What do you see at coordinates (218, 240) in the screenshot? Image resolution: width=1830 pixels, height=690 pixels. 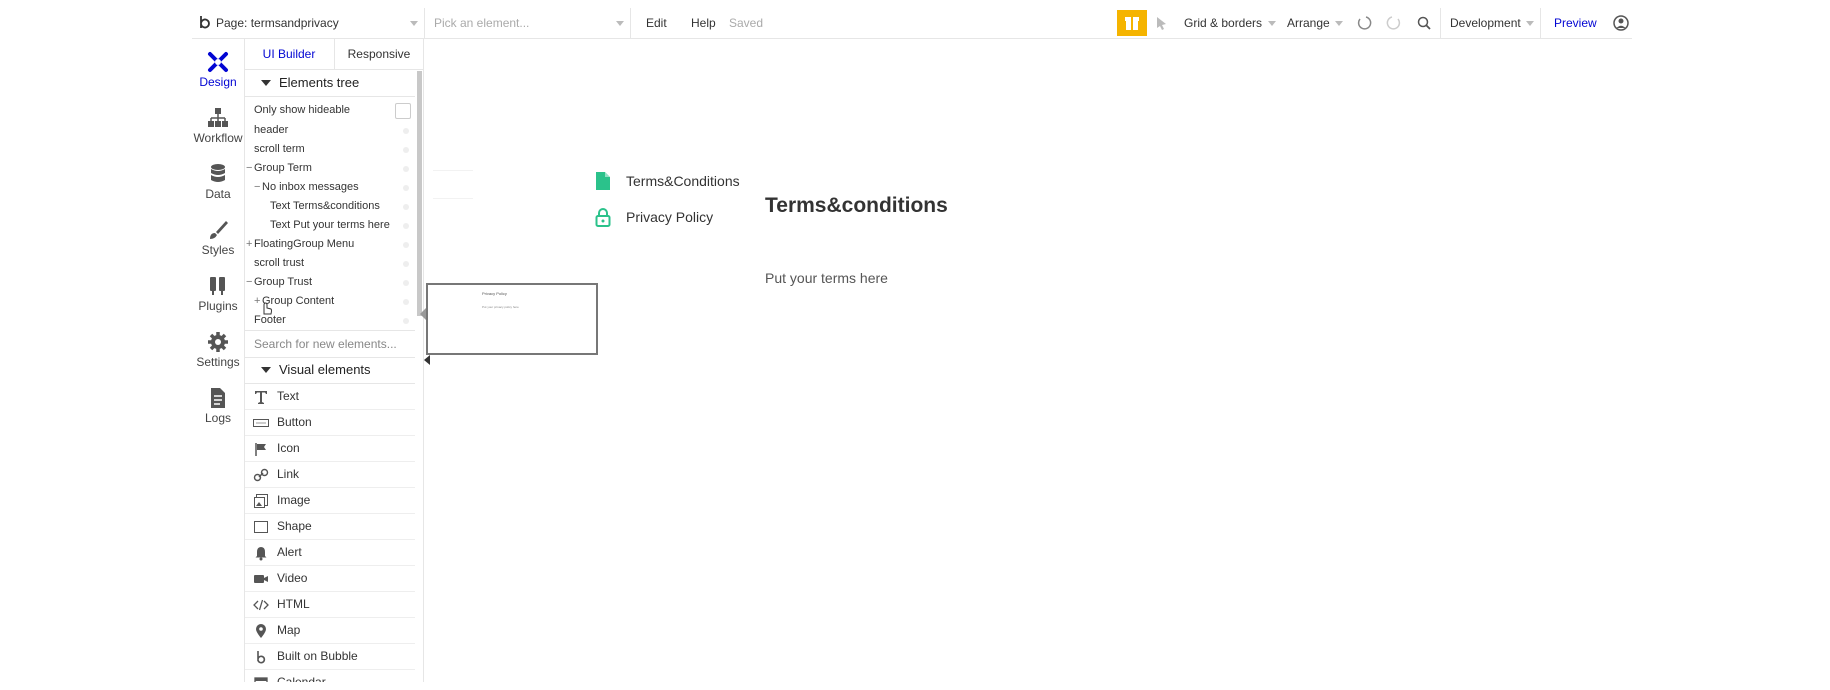 I see `rail-styles: Styles` at bounding box center [218, 240].